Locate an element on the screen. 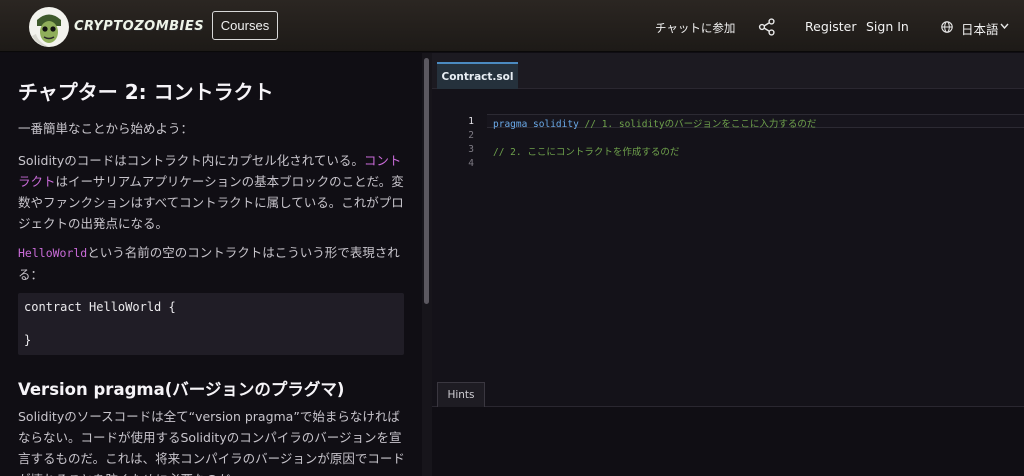  chevron-down-icon is located at coordinates (1004, 26).